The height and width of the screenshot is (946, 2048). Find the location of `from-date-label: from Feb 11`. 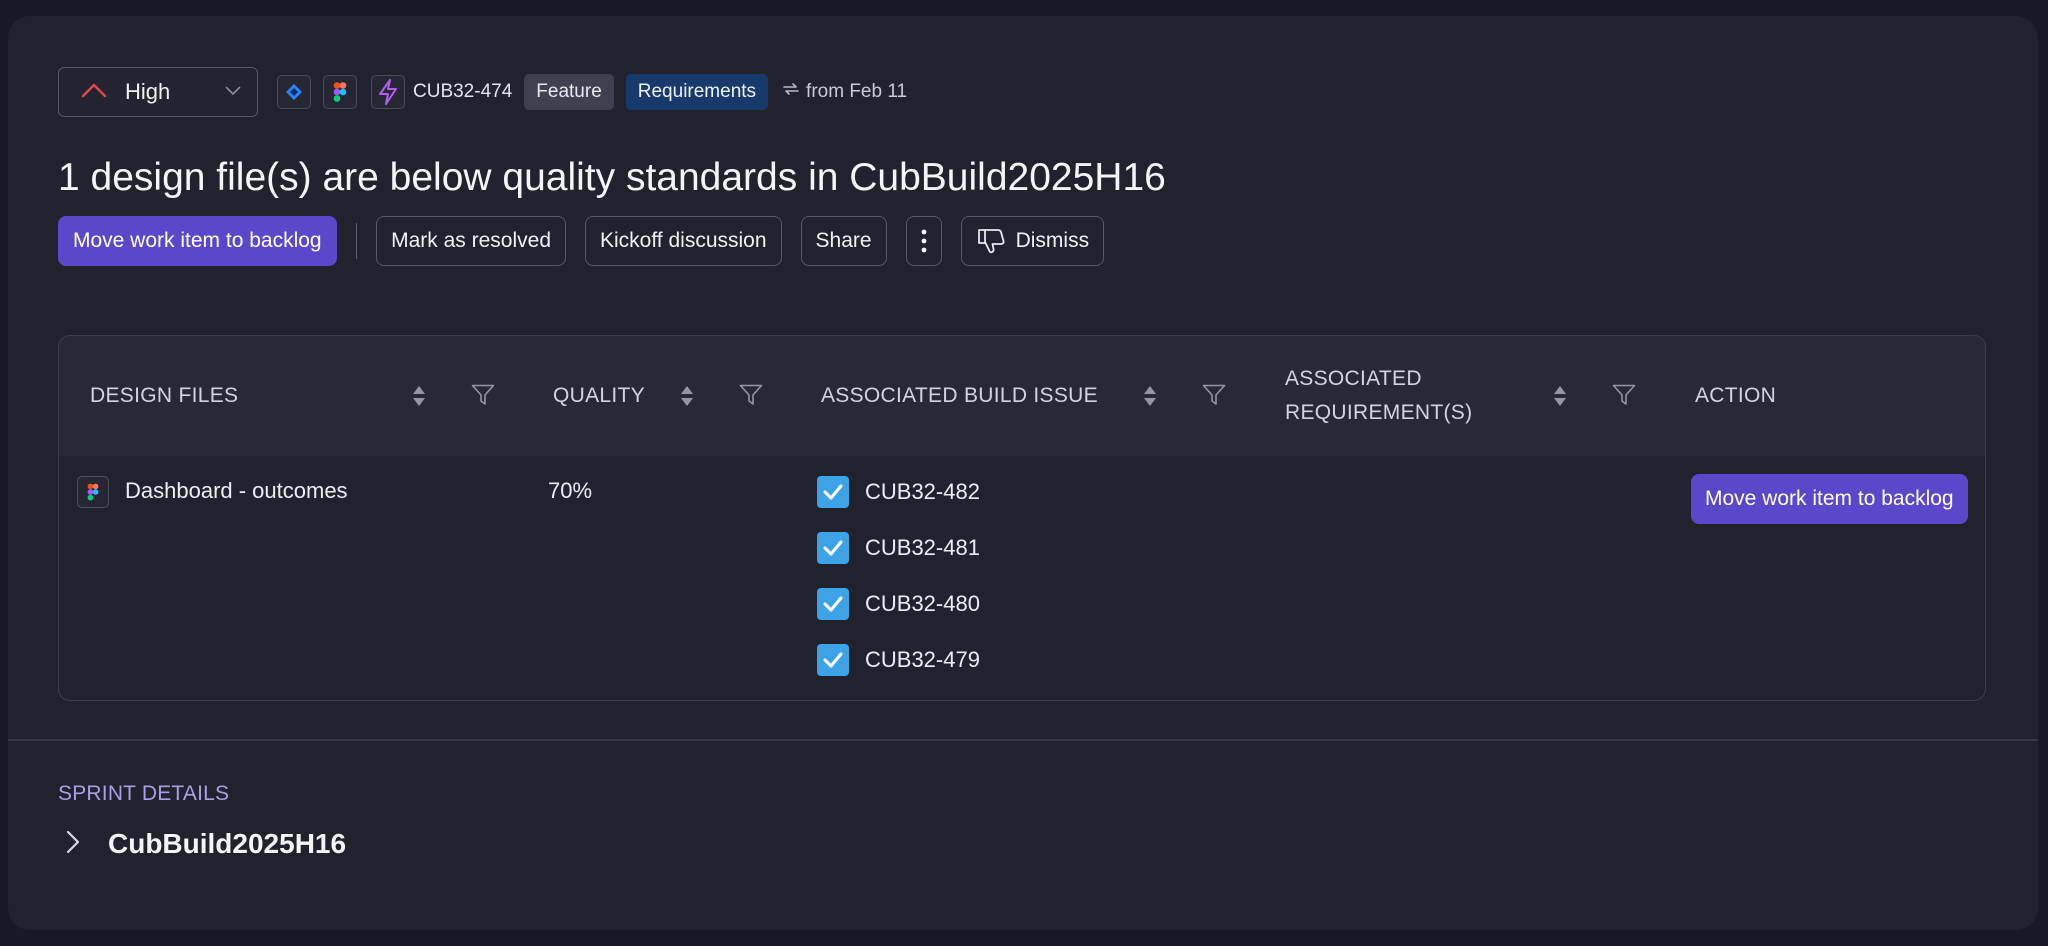

from-date-label: from Feb 11 is located at coordinates (857, 91).